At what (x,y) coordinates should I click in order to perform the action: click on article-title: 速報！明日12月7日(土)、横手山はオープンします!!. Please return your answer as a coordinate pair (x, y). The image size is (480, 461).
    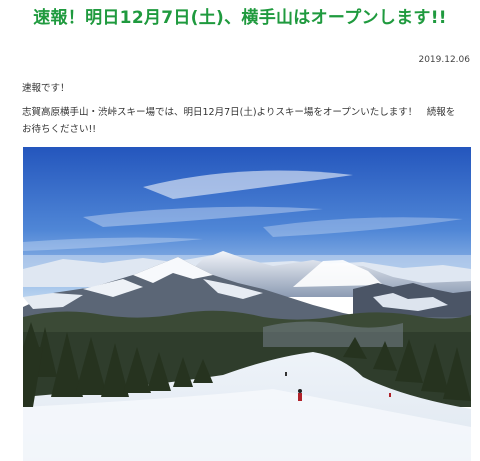
    Looking at the image, I should click on (240, 18).